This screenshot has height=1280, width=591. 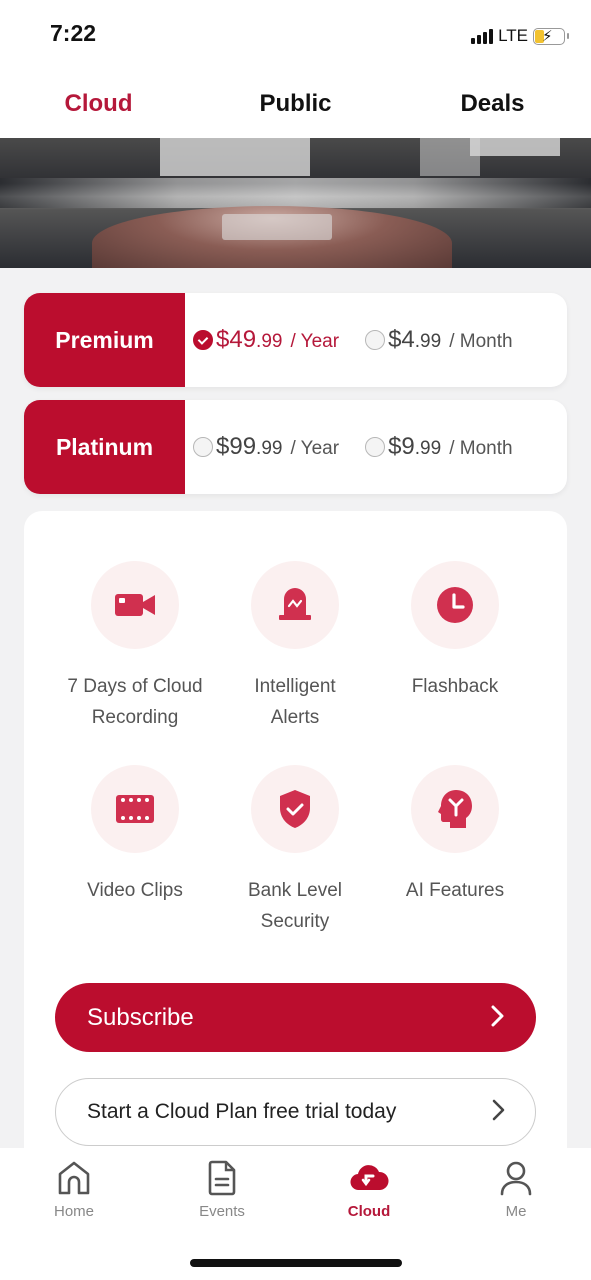 I want to click on nav-home: Home, so click(x=74, y=1190).